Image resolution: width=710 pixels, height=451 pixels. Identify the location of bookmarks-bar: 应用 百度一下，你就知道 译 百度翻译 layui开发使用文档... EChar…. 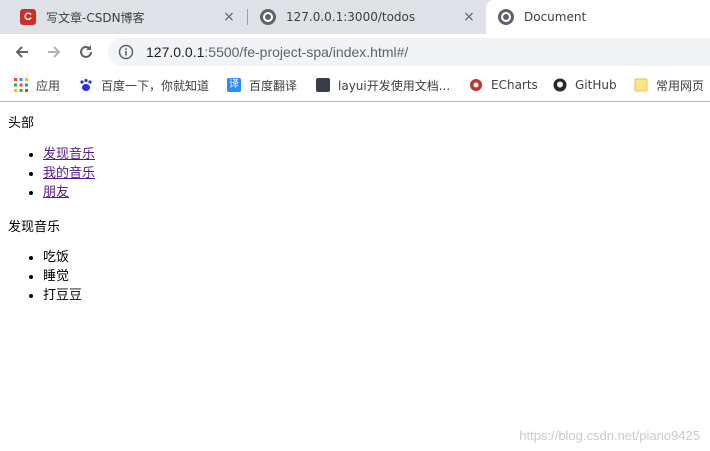
(355, 85).